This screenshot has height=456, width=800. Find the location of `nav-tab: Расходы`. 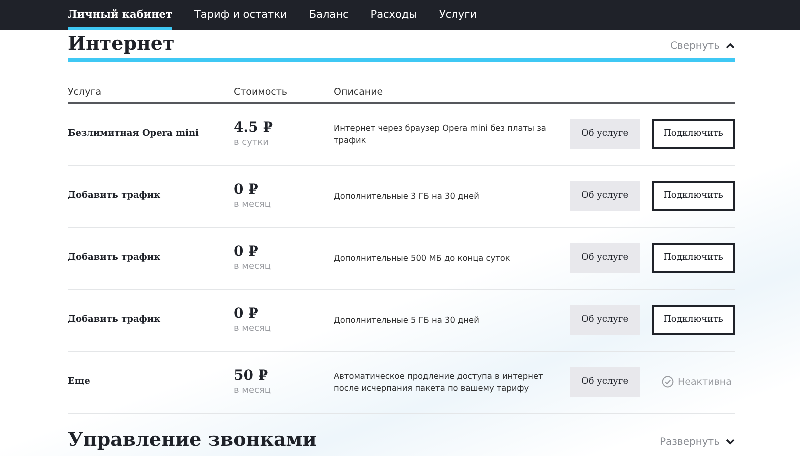

nav-tab: Расходы is located at coordinates (394, 15).